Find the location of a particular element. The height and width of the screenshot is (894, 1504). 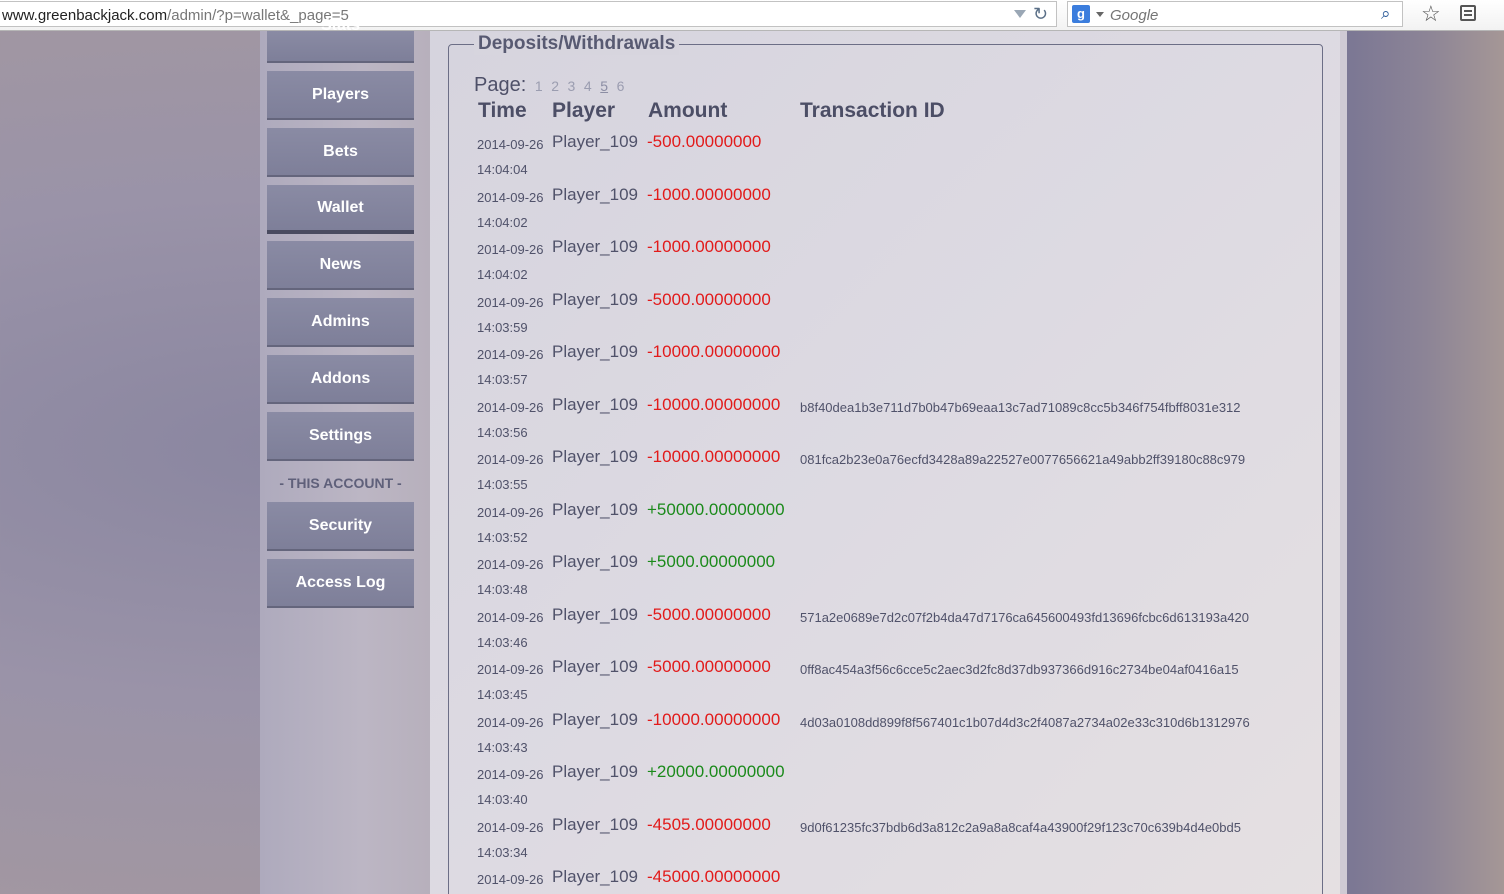

engine-dropdown-icon is located at coordinates (1100, 14).